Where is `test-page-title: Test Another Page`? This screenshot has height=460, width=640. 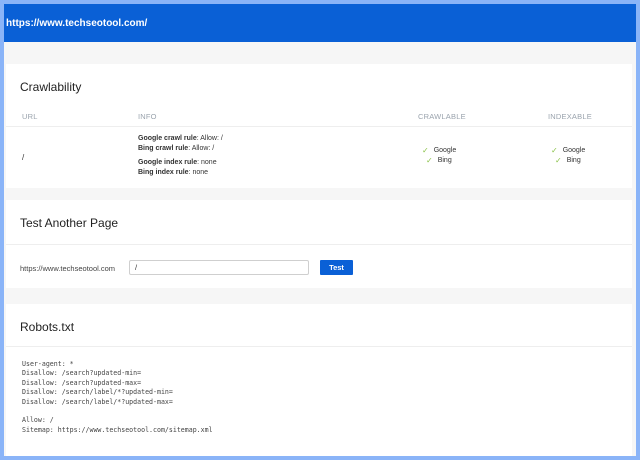
test-page-title: Test Another Page is located at coordinates (69, 223).